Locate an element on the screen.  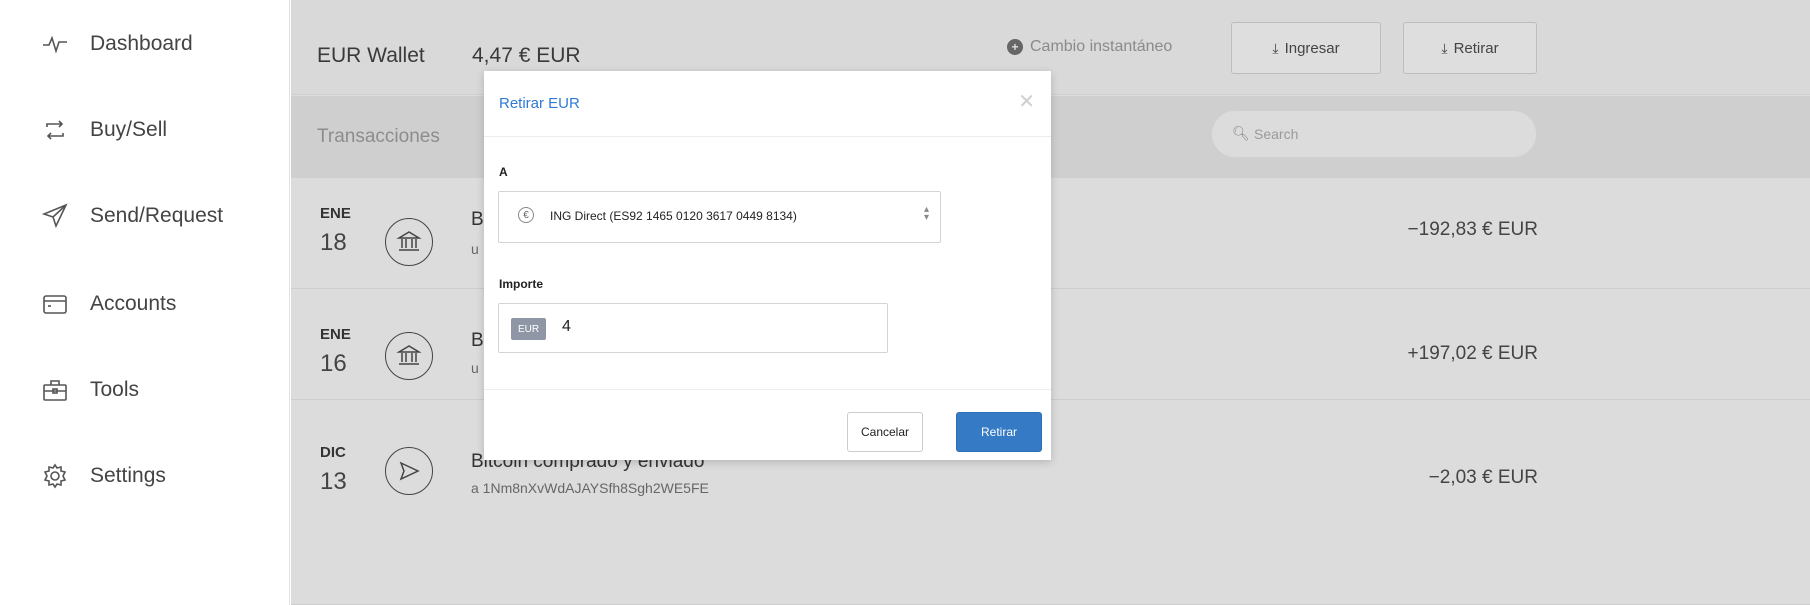
sidebar-item-dashboard: Dashboard is located at coordinates (116, 44).